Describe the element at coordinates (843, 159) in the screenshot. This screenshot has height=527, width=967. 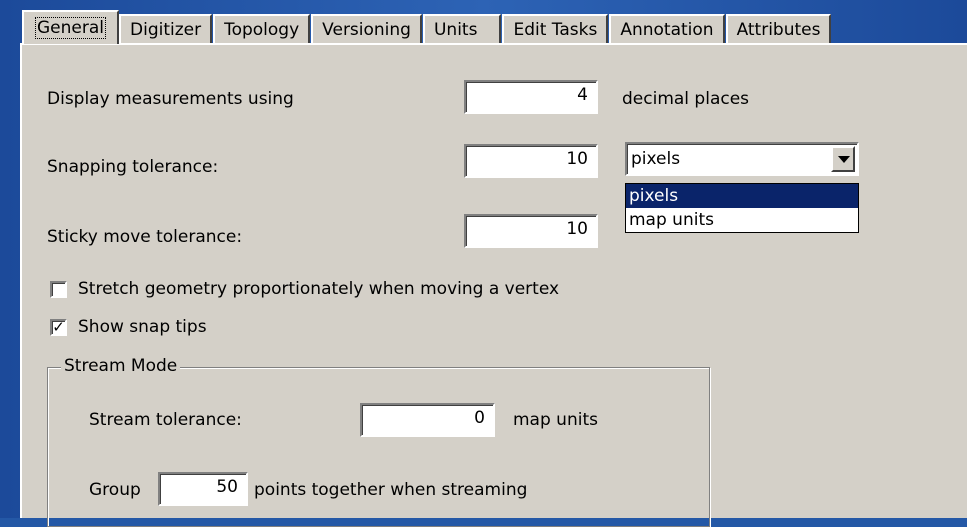
I see `chevron-down-icon` at that location.